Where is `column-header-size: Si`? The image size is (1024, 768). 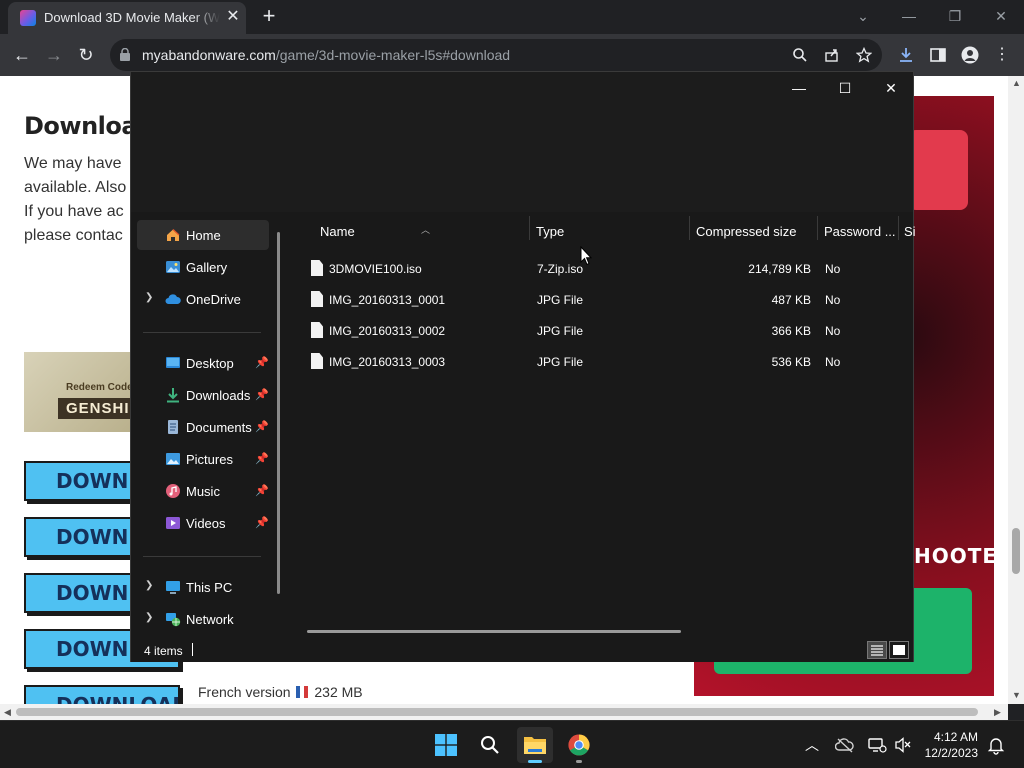 column-header-size: Si is located at coordinates (910, 232).